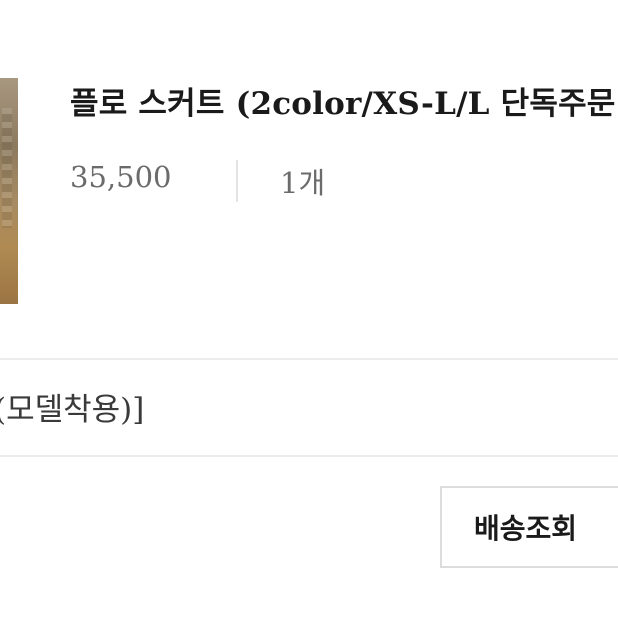  I want to click on product-title: 플로 스커트 (2color/XS-L/L 단독주문, so click(343, 100).